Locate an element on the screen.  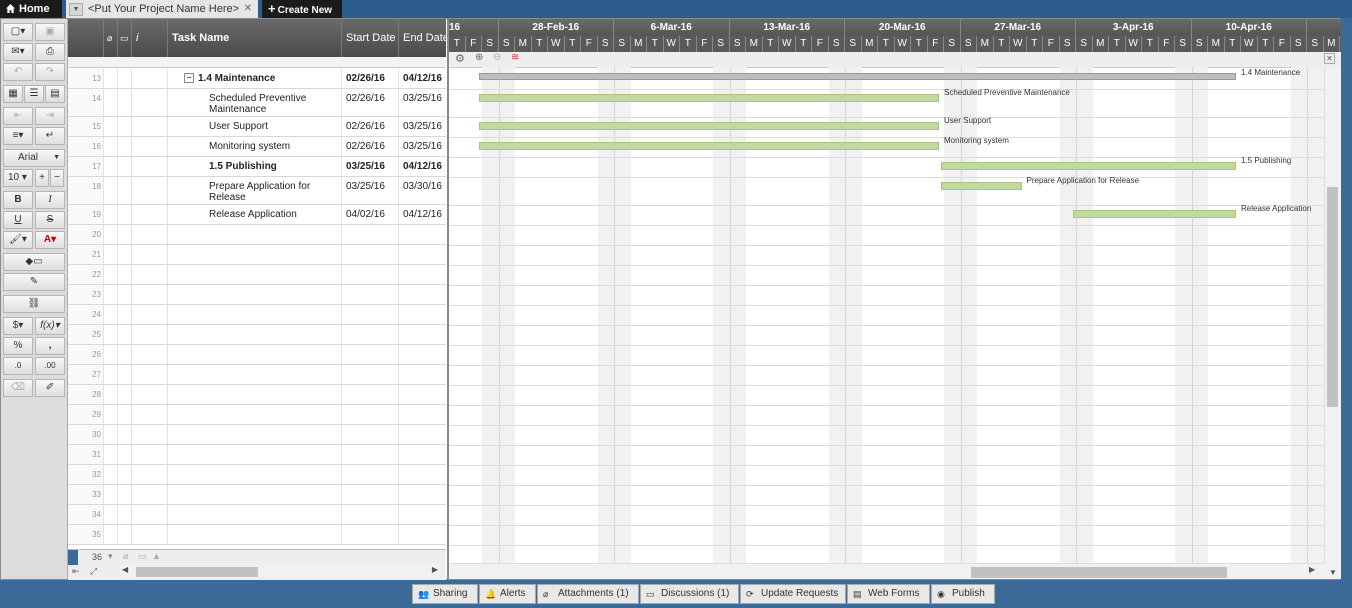
task-name-cell: Monitoring system is located at coordinates (255, 146).